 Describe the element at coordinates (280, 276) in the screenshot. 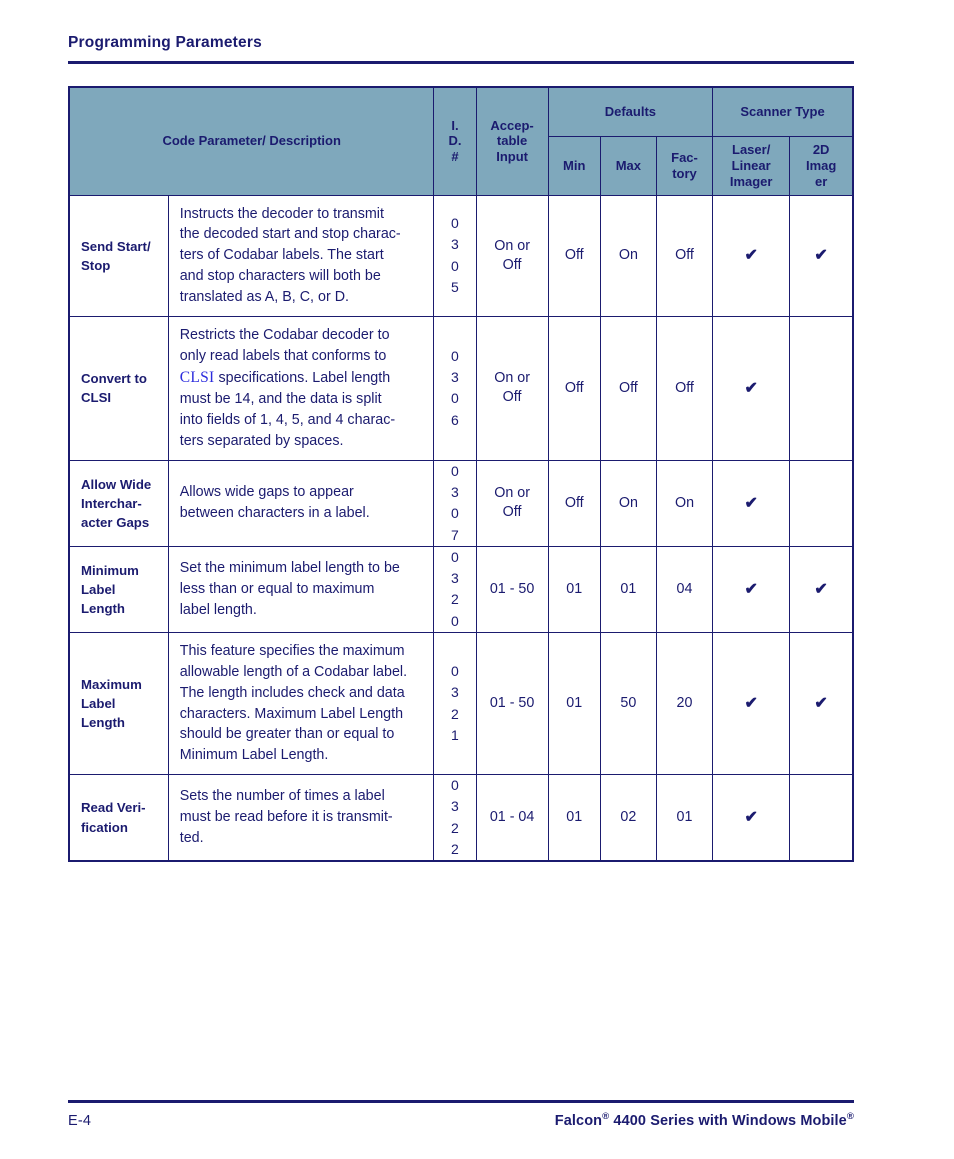

I see `description-line-4: and stop characters will both be` at that location.